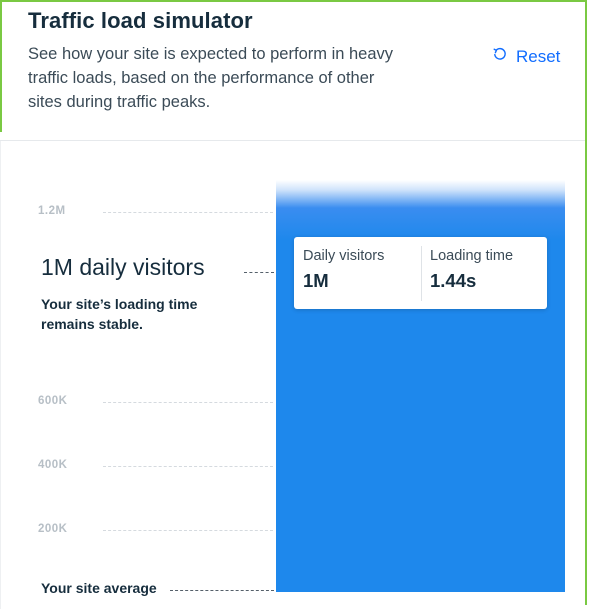 This screenshot has width=589, height=609. What do you see at coordinates (52, 211) in the screenshot?
I see `tick-label-1.2m: 1.2M` at bounding box center [52, 211].